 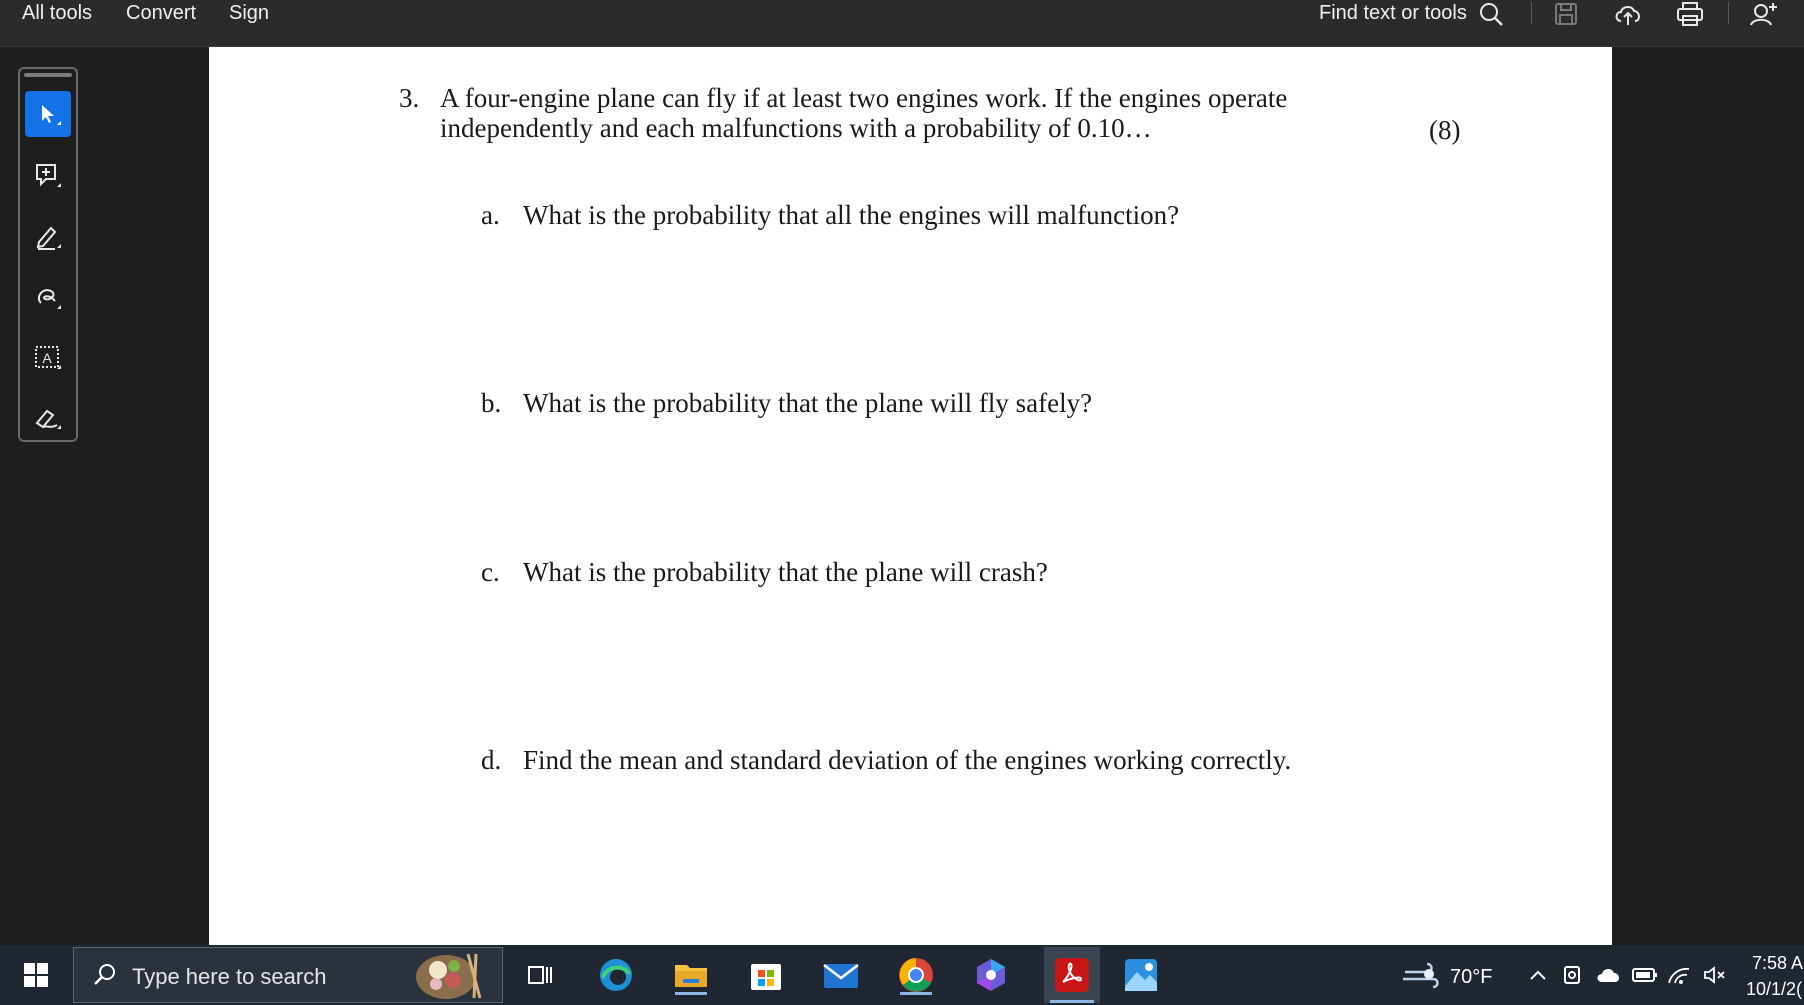 I want to click on share-user-icon, so click(x=1763, y=14).